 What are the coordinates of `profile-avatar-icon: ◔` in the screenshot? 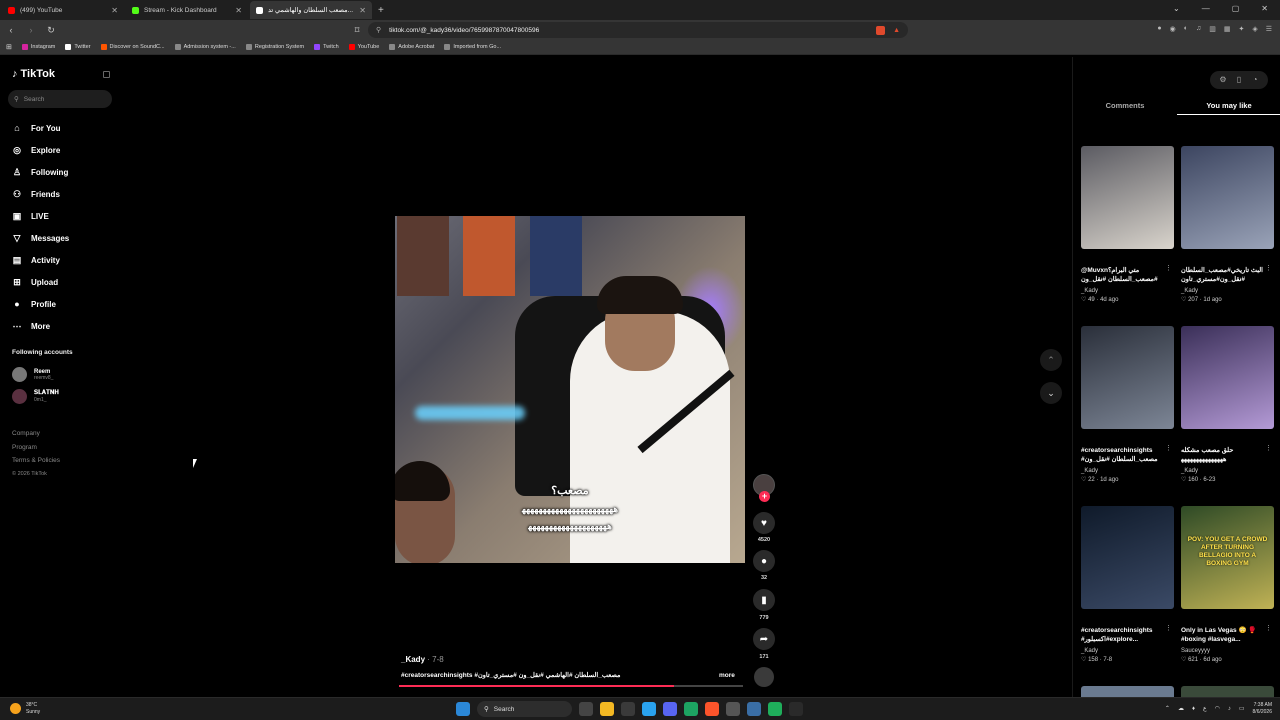 It's located at (1255, 80).